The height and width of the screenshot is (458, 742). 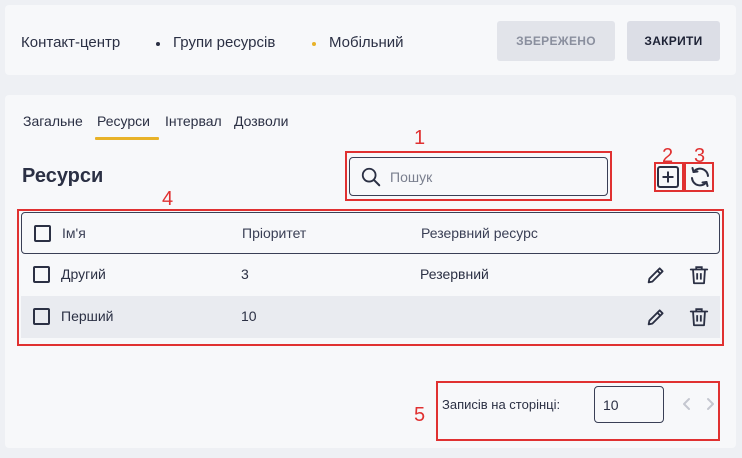 I want to click on annotation-box-pagination, so click(x=578, y=411).